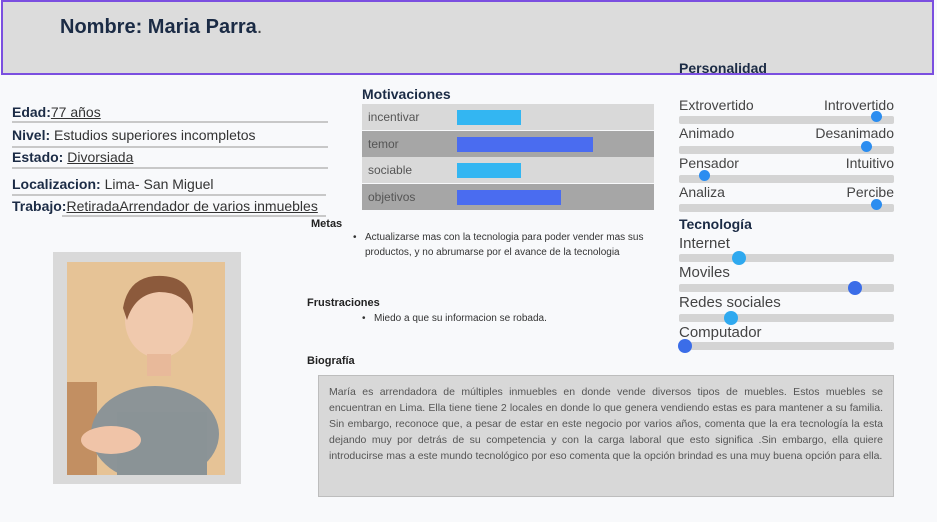 This screenshot has height=522, width=937. Describe the element at coordinates (707, 133) in the screenshot. I see `personalidad-left-label: Animado` at that location.